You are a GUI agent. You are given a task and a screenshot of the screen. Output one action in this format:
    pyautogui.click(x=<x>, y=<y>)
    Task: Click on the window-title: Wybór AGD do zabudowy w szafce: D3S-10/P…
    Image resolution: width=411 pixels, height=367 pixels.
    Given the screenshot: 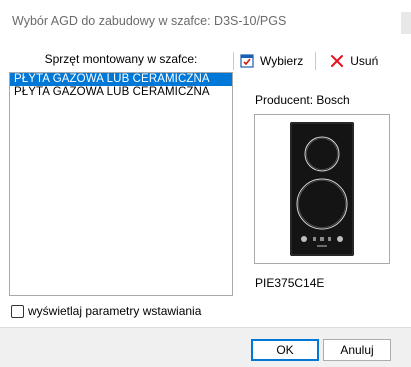 What is the action you would take?
    pyautogui.click(x=149, y=21)
    